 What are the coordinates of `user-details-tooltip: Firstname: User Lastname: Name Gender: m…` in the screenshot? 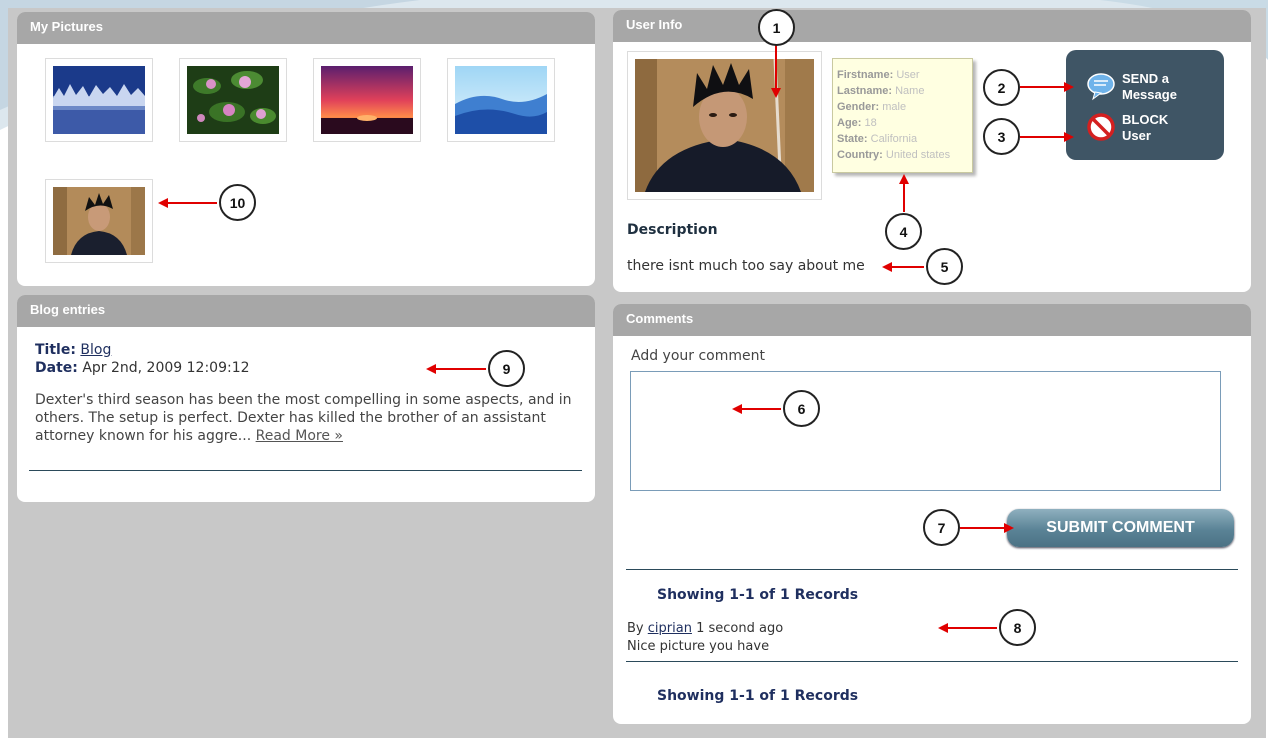 It's located at (902, 115).